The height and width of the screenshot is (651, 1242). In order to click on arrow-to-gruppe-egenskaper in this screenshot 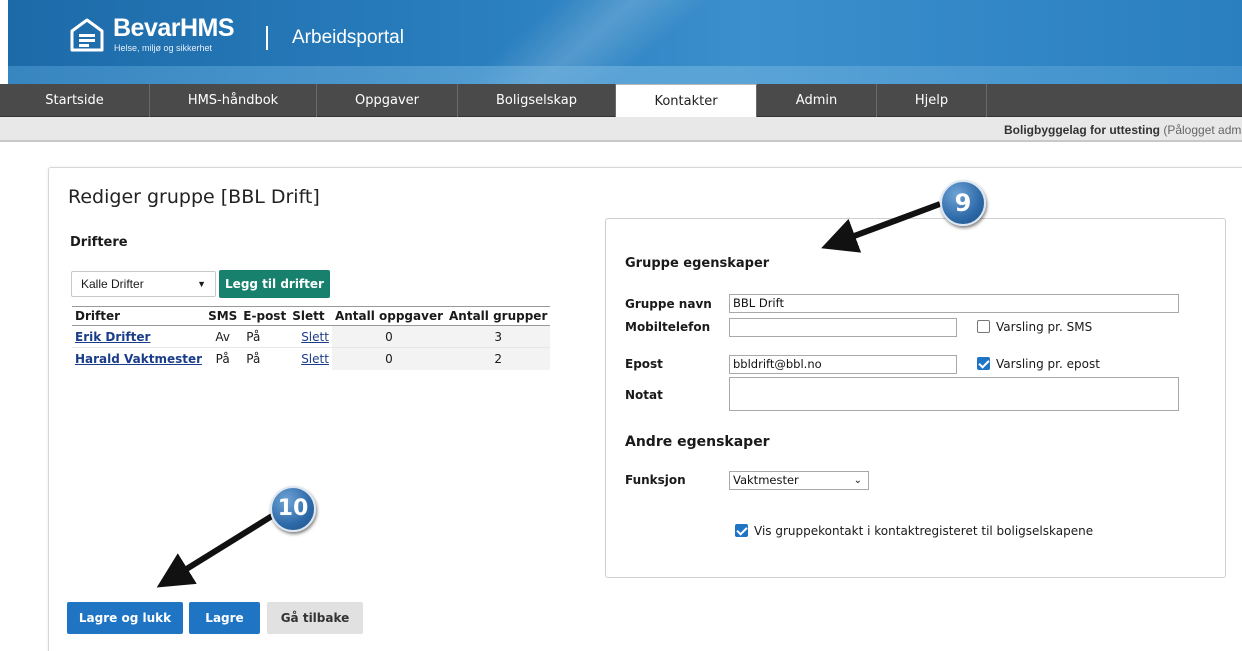, I will do `click(881, 227)`.